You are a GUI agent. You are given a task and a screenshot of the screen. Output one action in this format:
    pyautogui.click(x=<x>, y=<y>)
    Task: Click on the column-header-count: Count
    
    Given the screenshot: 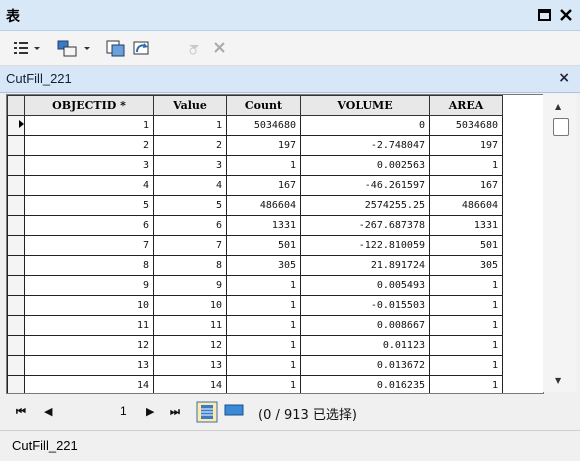 What is the action you would take?
    pyautogui.click(x=263, y=105)
    